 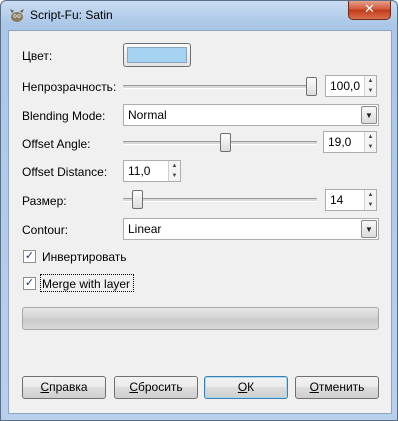 I want to click on offset-angle-spin-arrows: ▲ ▼, so click(x=370, y=142).